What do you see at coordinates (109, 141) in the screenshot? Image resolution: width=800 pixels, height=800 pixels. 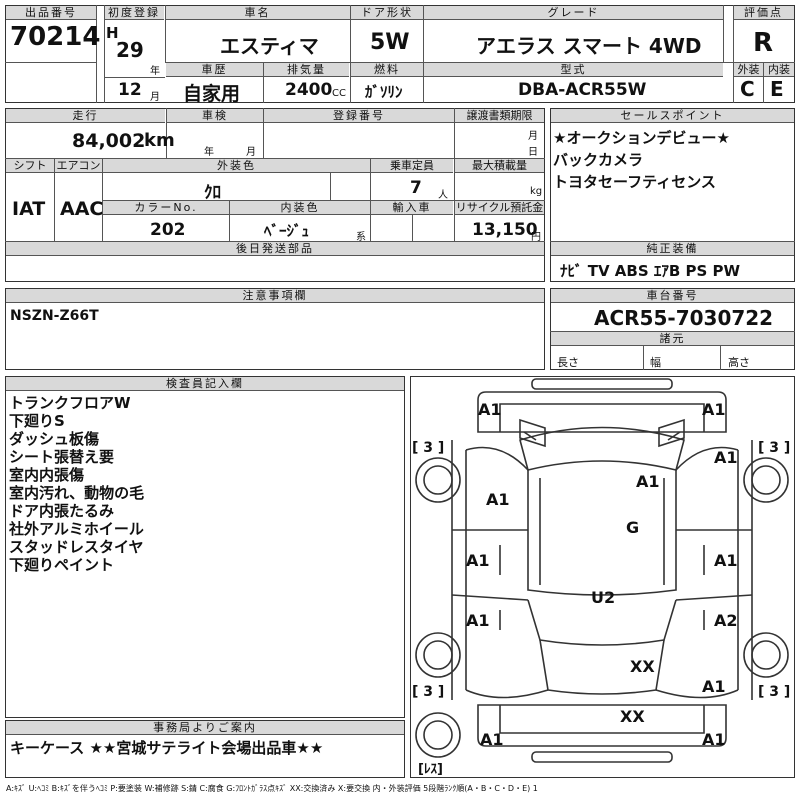 I see `mileage-value: 84,002` at bounding box center [109, 141].